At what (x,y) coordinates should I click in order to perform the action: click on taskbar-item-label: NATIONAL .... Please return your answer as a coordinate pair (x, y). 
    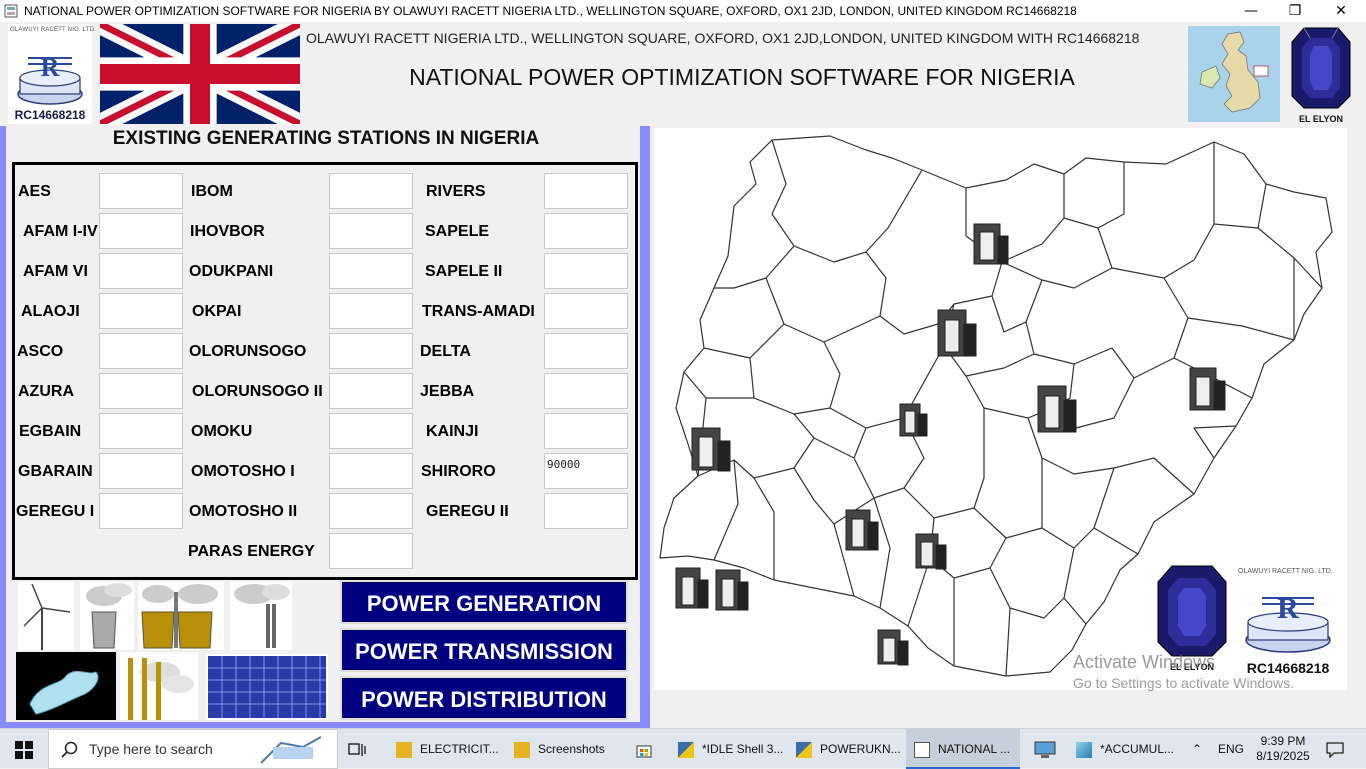
    Looking at the image, I should click on (974, 749).